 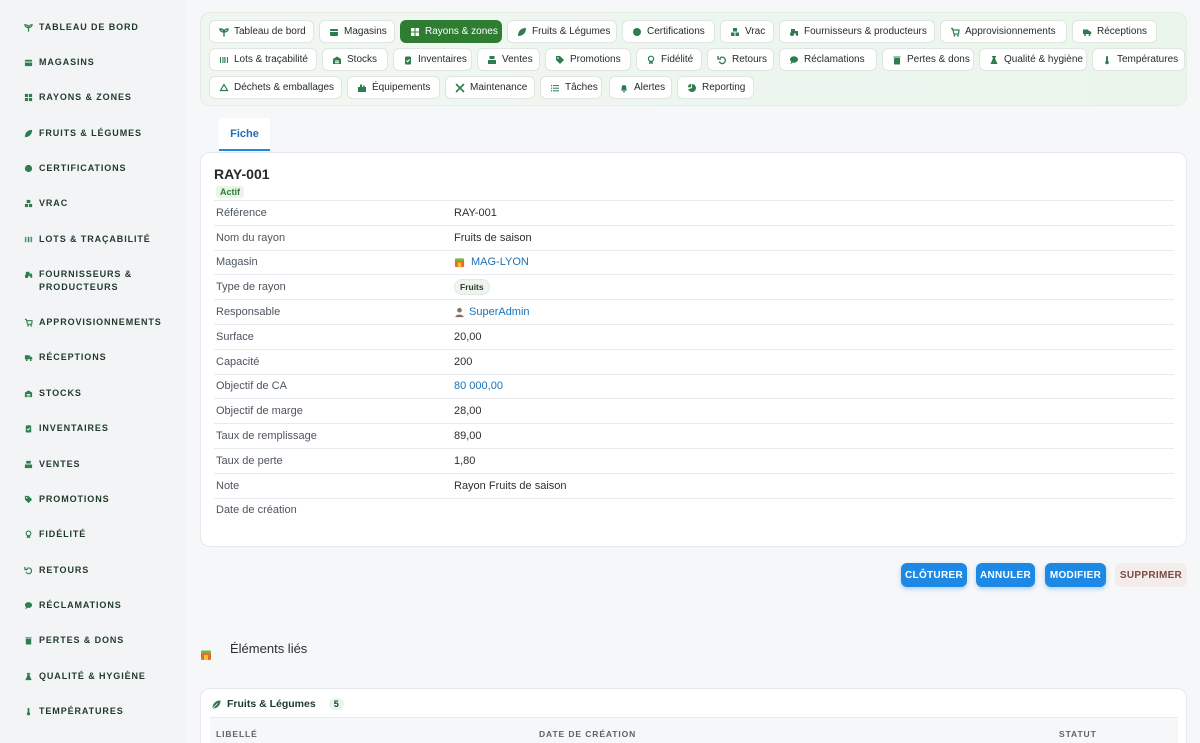 What do you see at coordinates (581, 87) in the screenshot?
I see `nav-chip-label: Tâches` at bounding box center [581, 87].